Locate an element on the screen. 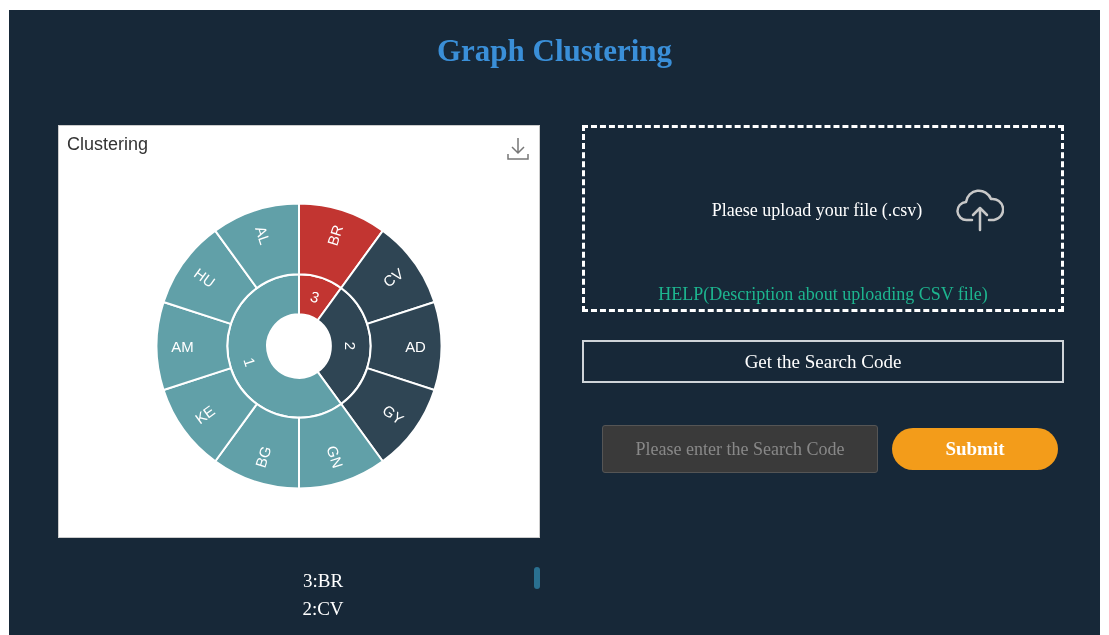 The image size is (1109, 635). segment-label: 1 is located at coordinates (250, 362).